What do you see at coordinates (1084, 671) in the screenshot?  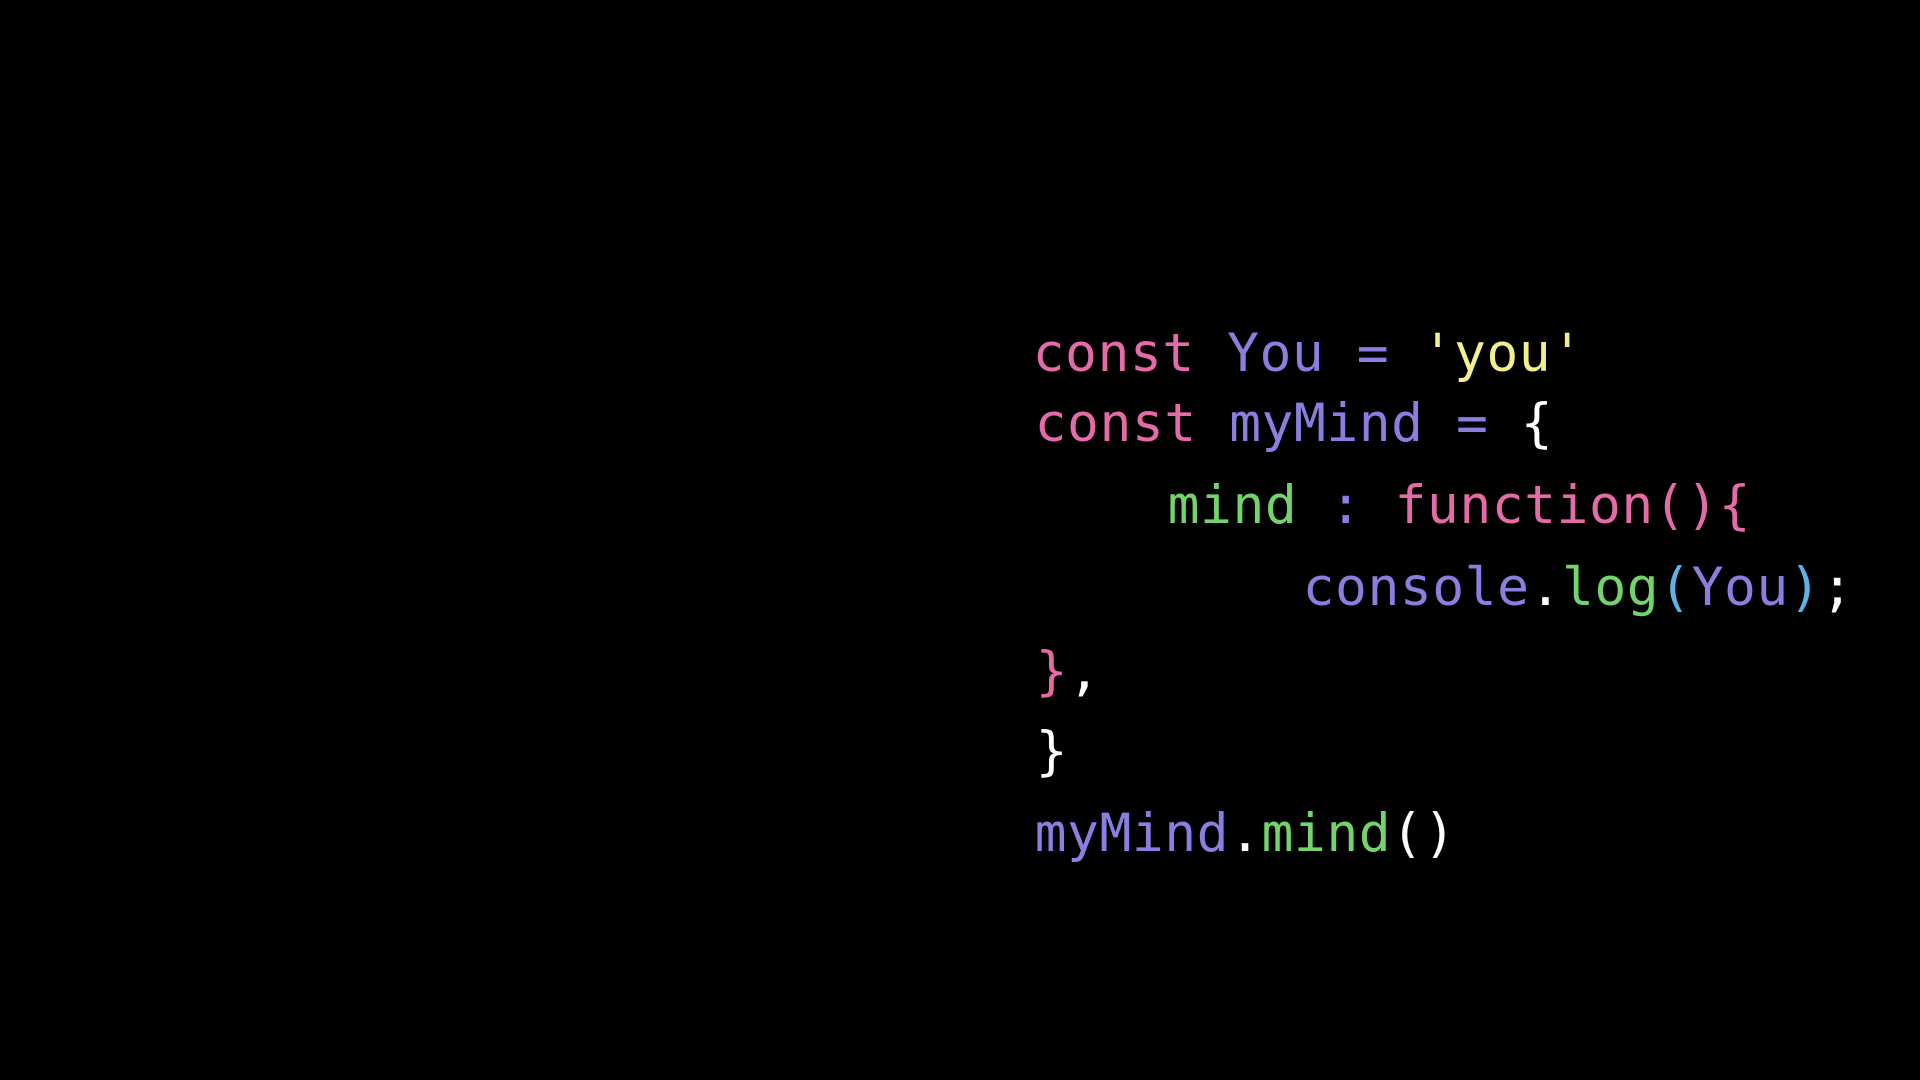 I see `token: ,` at bounding box center [1084, 671].